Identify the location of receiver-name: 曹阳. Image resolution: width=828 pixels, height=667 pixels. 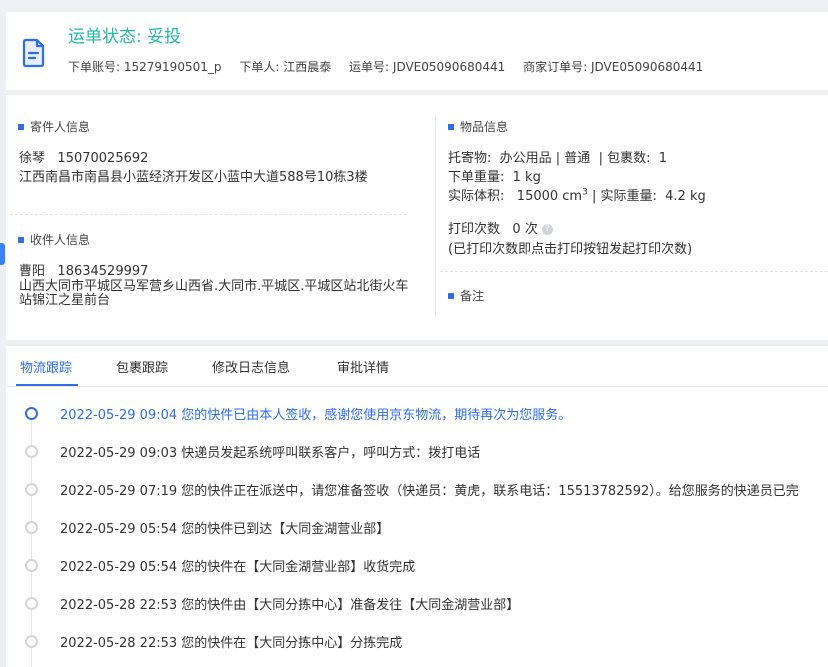
(32, 271).